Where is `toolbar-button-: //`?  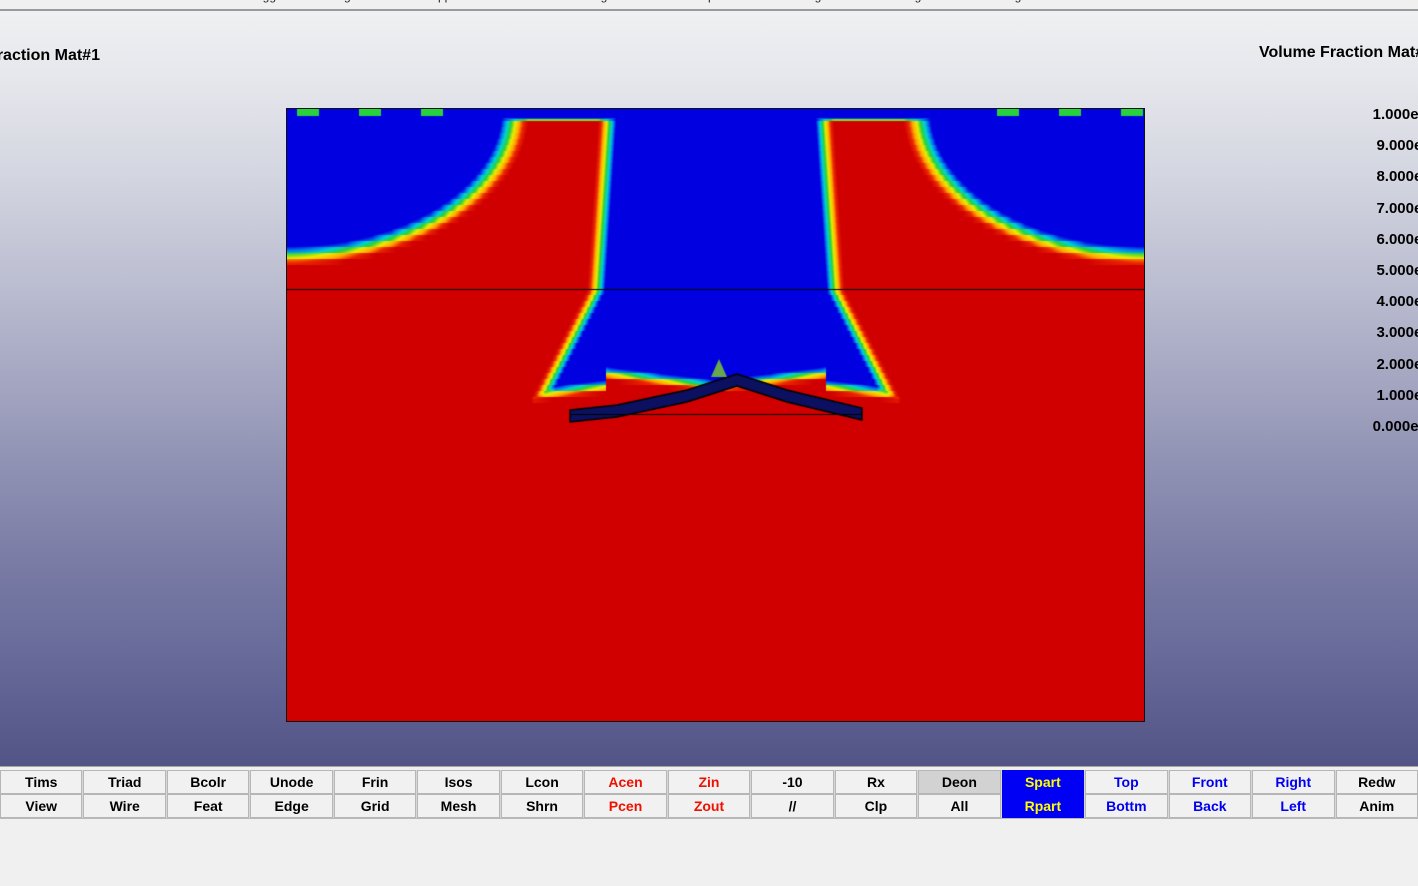
toolbar-button-: // is located at coordinates (792, 806).